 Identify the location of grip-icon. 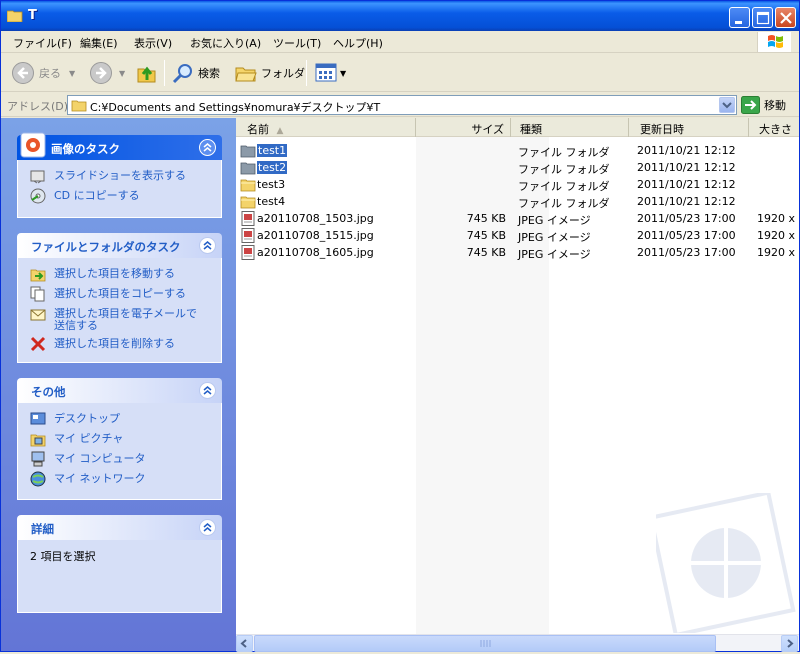
(485, 643).